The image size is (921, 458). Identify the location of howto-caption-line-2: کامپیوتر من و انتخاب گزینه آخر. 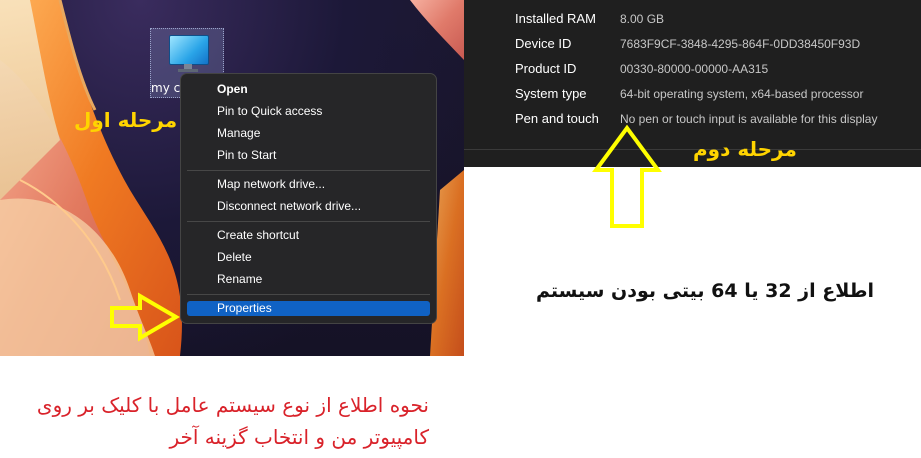
(299, 437).